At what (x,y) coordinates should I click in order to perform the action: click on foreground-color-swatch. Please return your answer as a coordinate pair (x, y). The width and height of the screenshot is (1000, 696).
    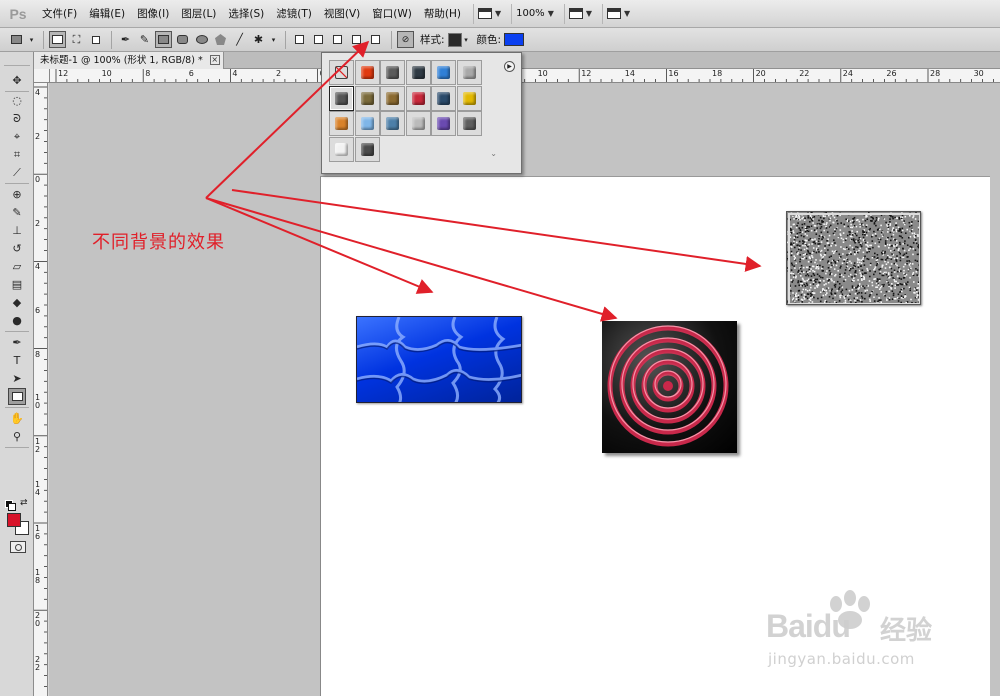
    Looking at the image, I should click on (14, 520).